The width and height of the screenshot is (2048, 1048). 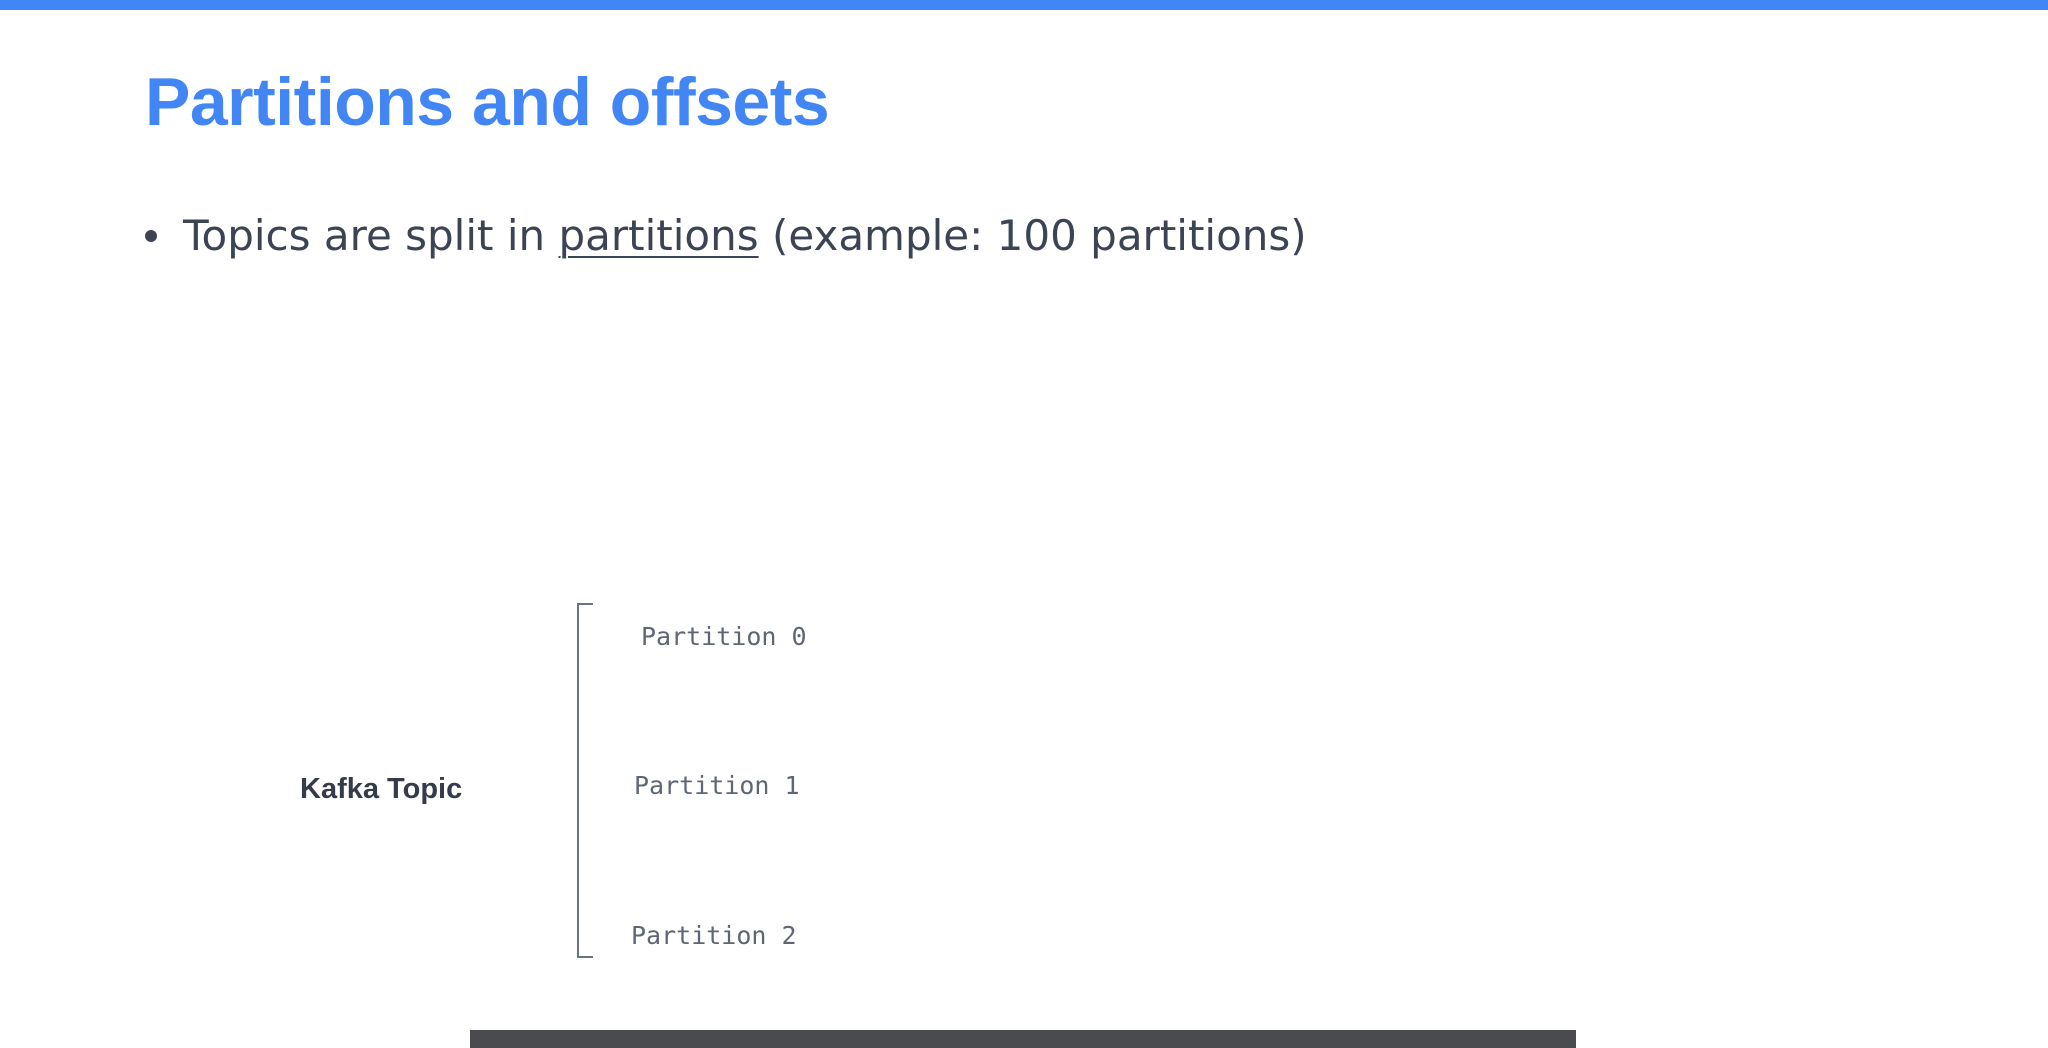 What do you see at coordinates (1023, 1039) in the screenshot?
I see `bottom-content-strip` at bounding box center [1023, 1039].